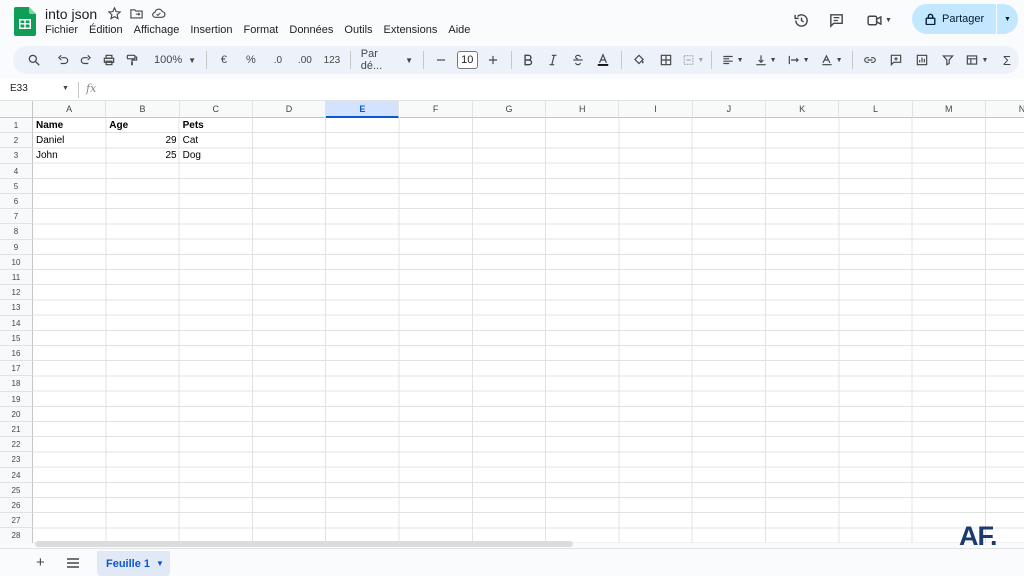 The width and height of the screenshot is (1024, 576). Describe the element at coordinates (34, 60) in the screenshot. I see `search-menus-button` at that location.